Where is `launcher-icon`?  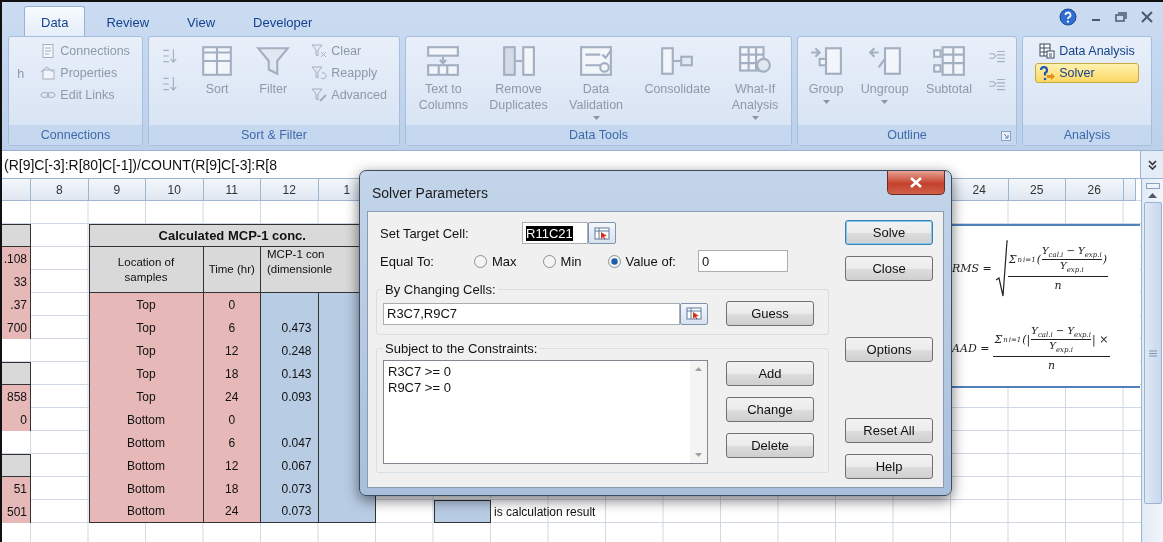
launcher-icon is located at coordinates (1006, 136).